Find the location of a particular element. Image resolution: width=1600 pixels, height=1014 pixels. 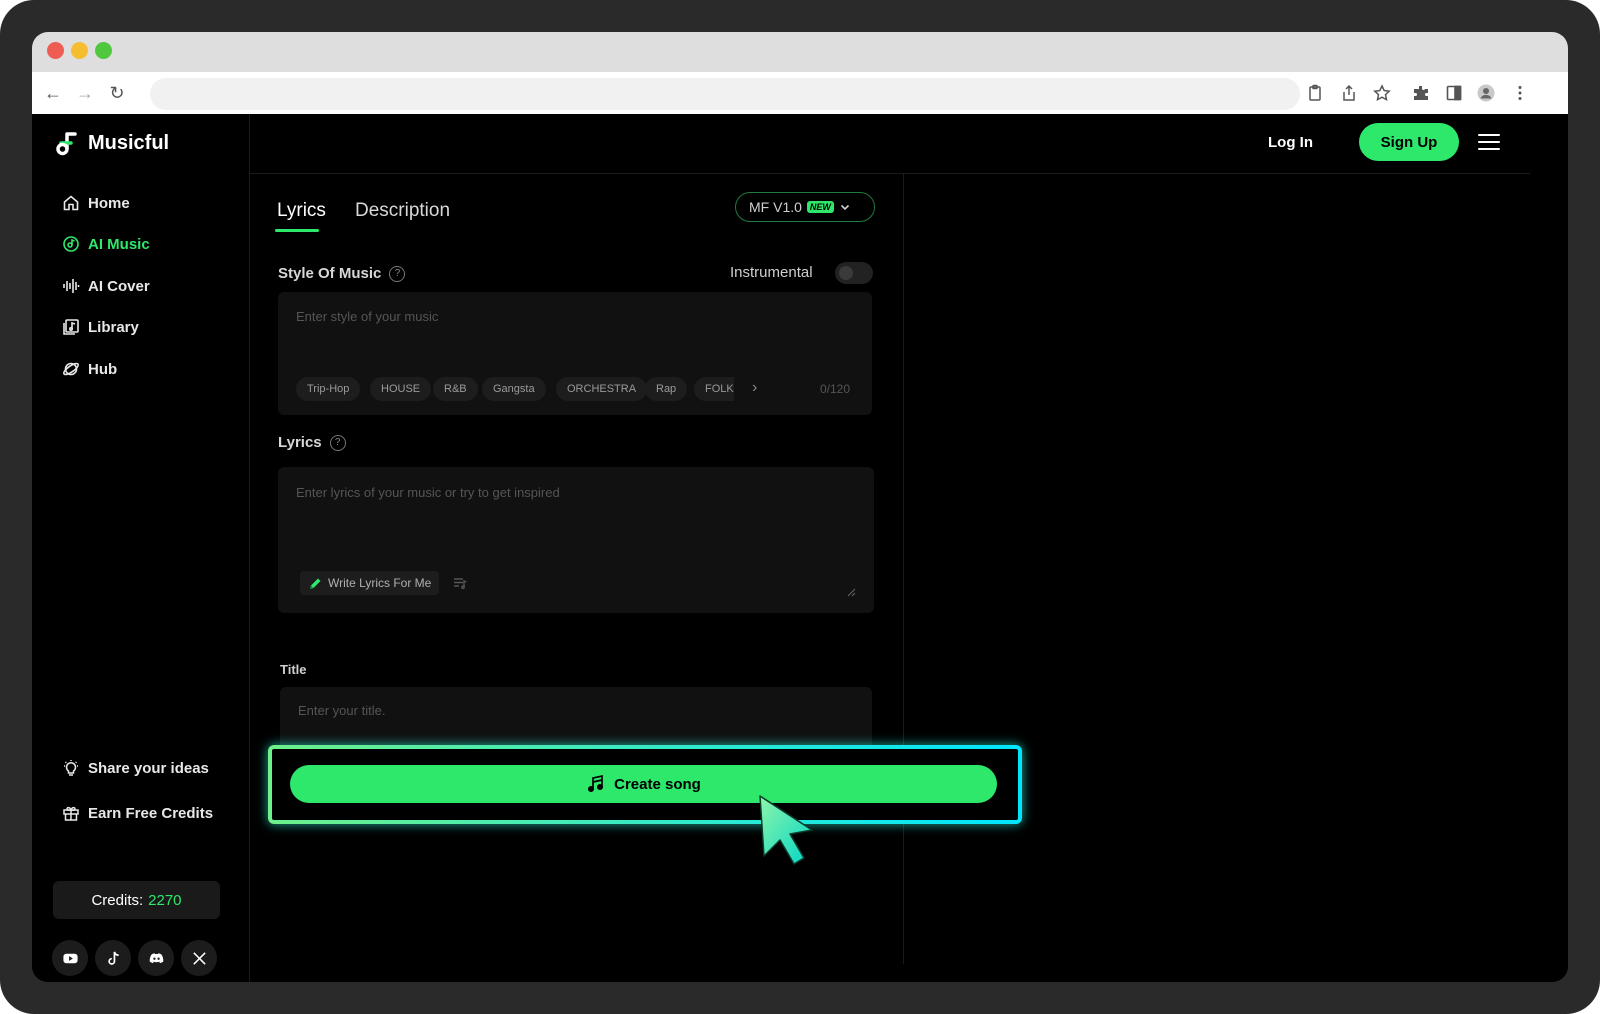

planet-icon is located at coordinates (71, 369).